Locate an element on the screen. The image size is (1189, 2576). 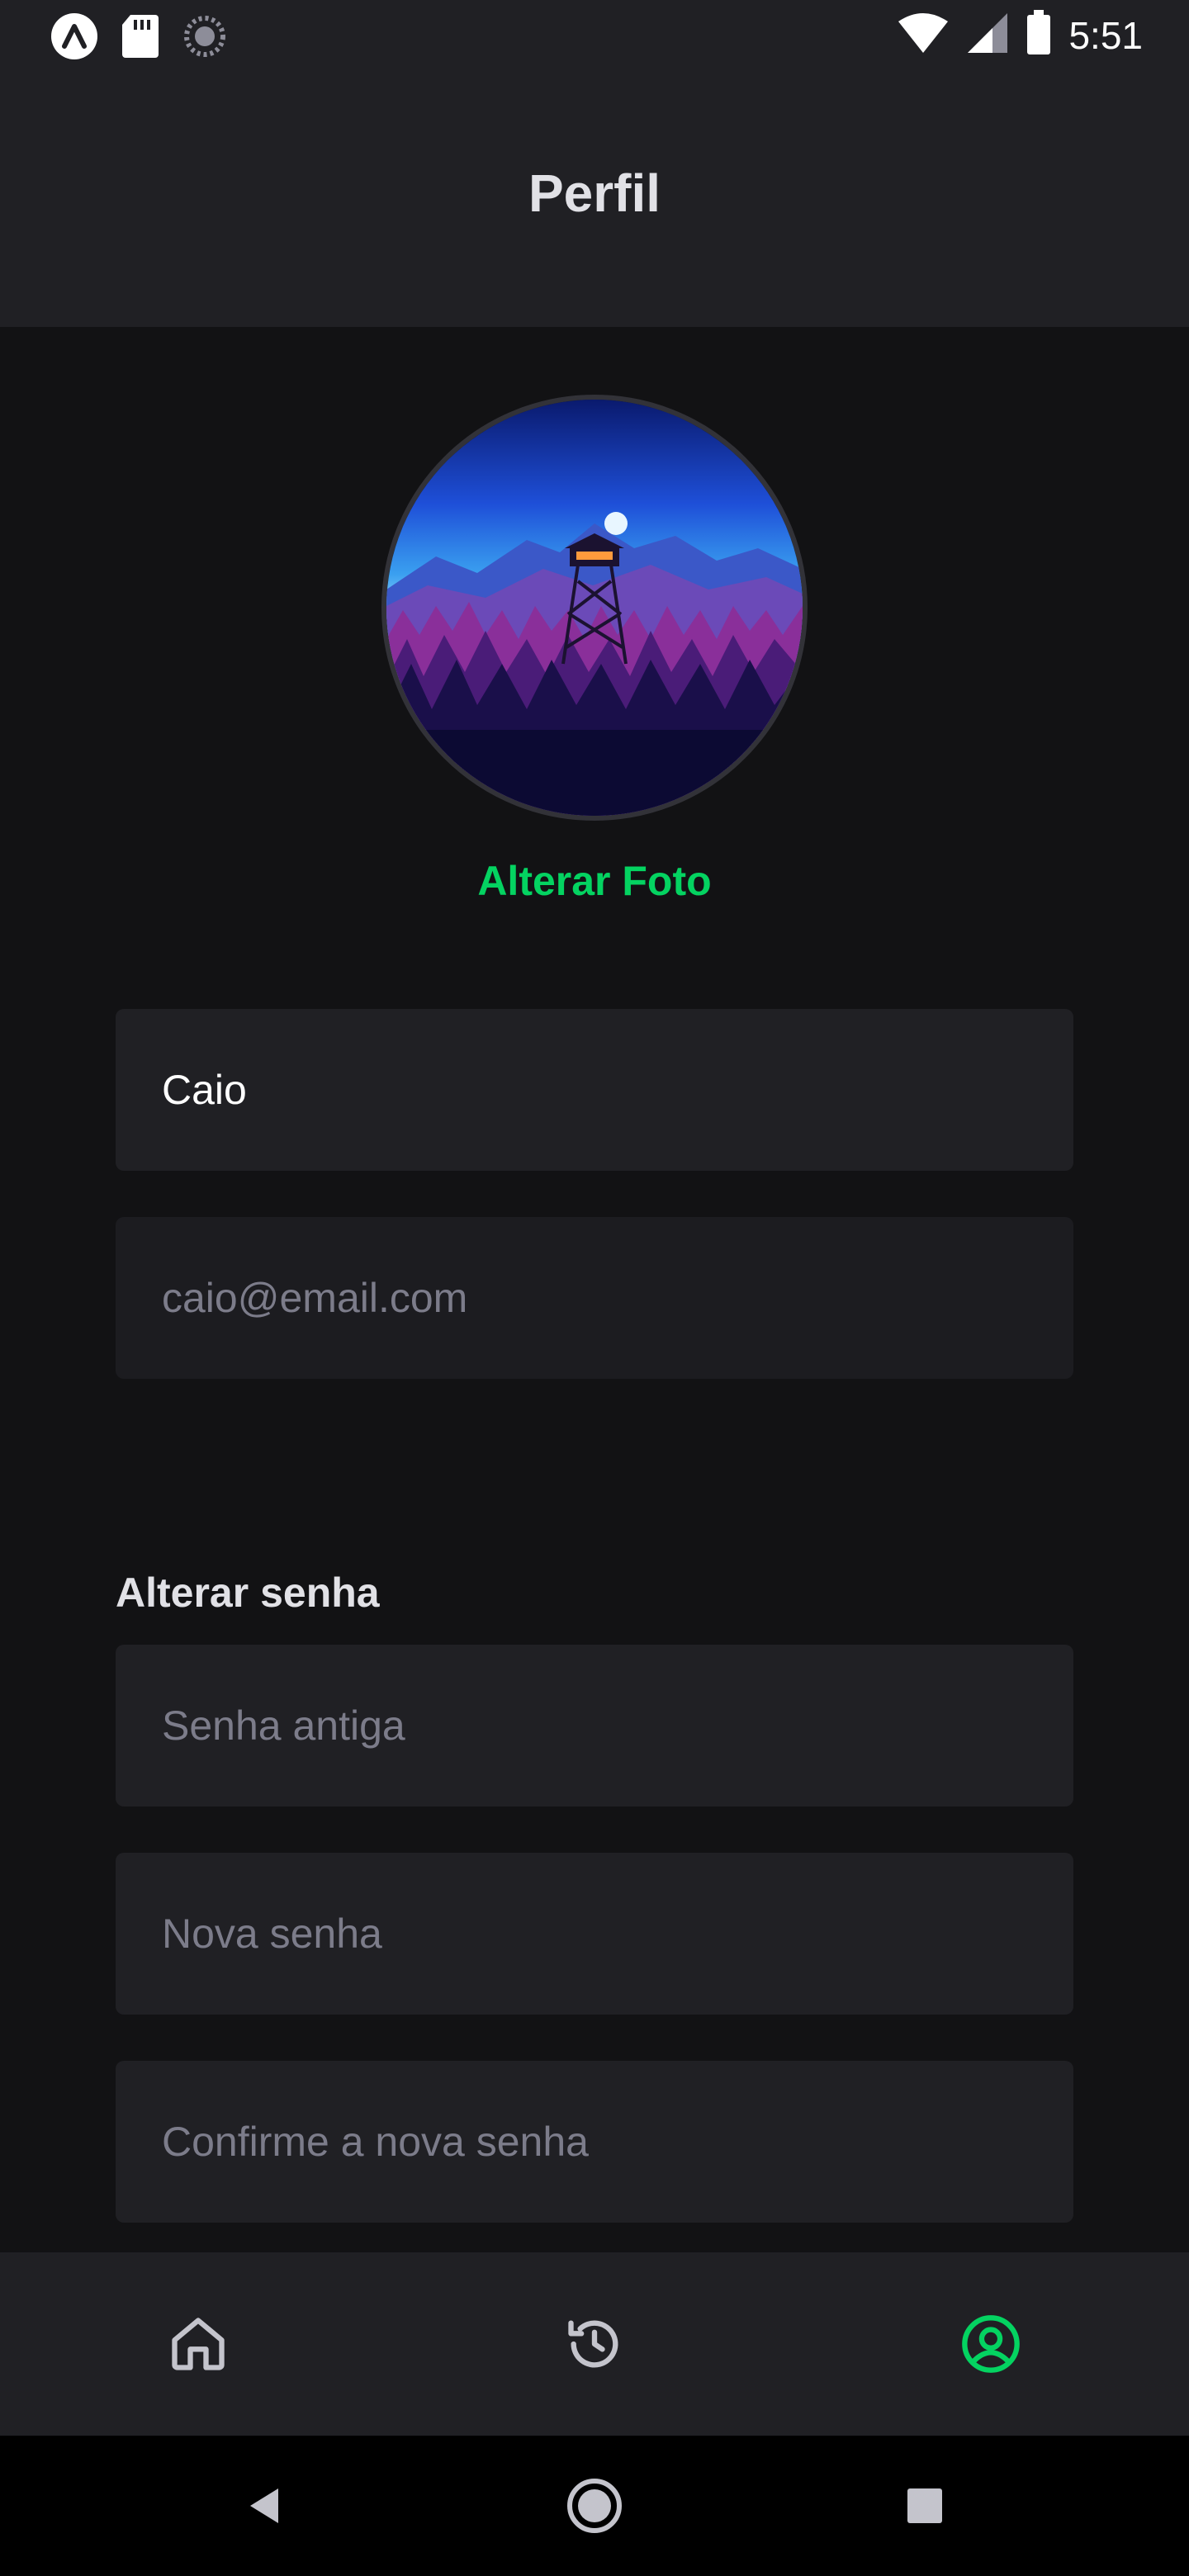
home-icon is located at coordinates (198, 2344).